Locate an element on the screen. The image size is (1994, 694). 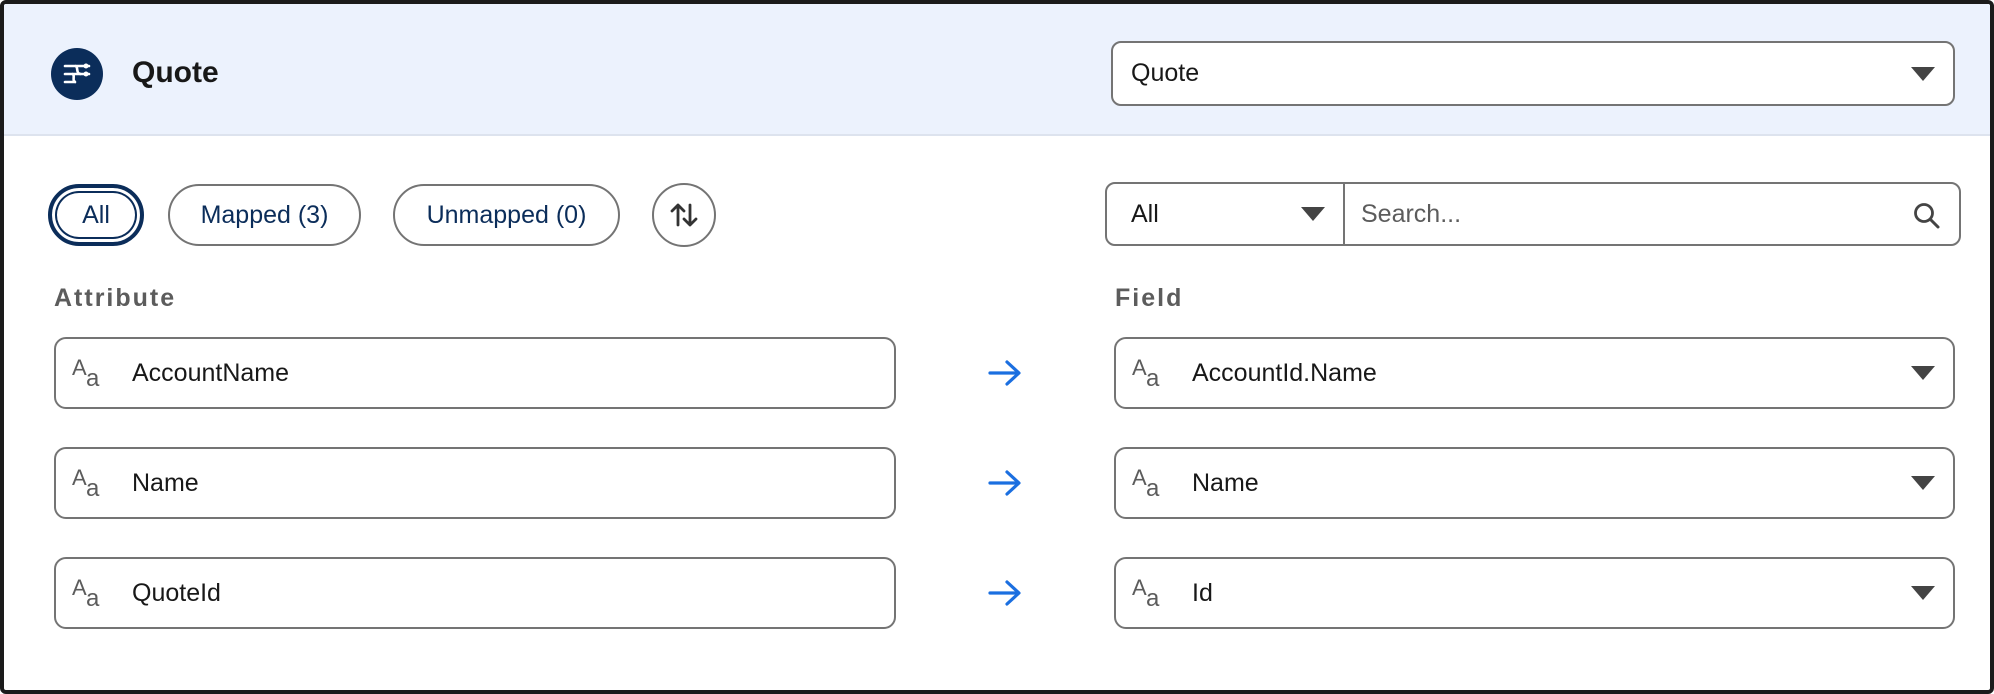
sort-button is located at coordinates (684, 215).